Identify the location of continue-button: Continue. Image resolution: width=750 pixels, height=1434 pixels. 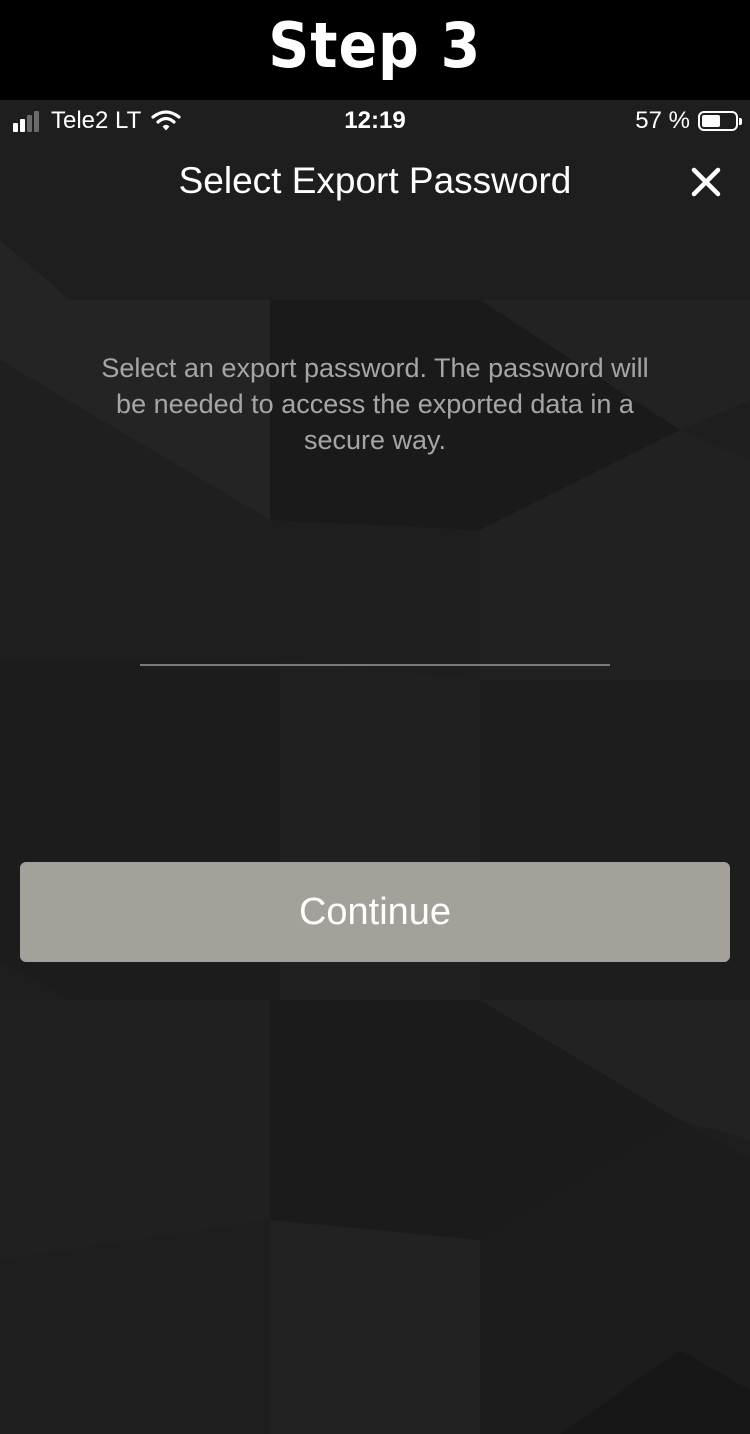
(375, 912).